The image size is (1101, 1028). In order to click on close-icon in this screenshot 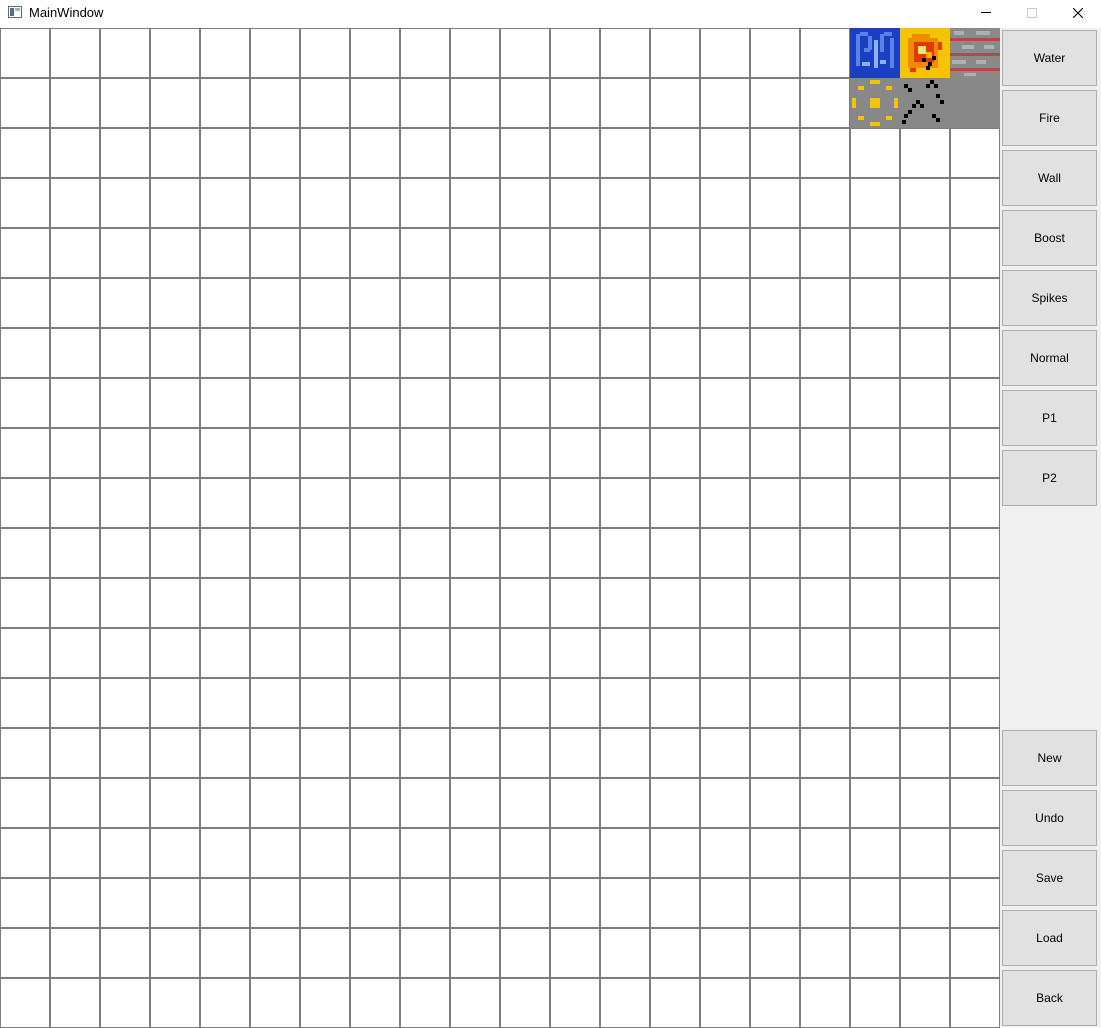, I will do `click(1078, 13)`.